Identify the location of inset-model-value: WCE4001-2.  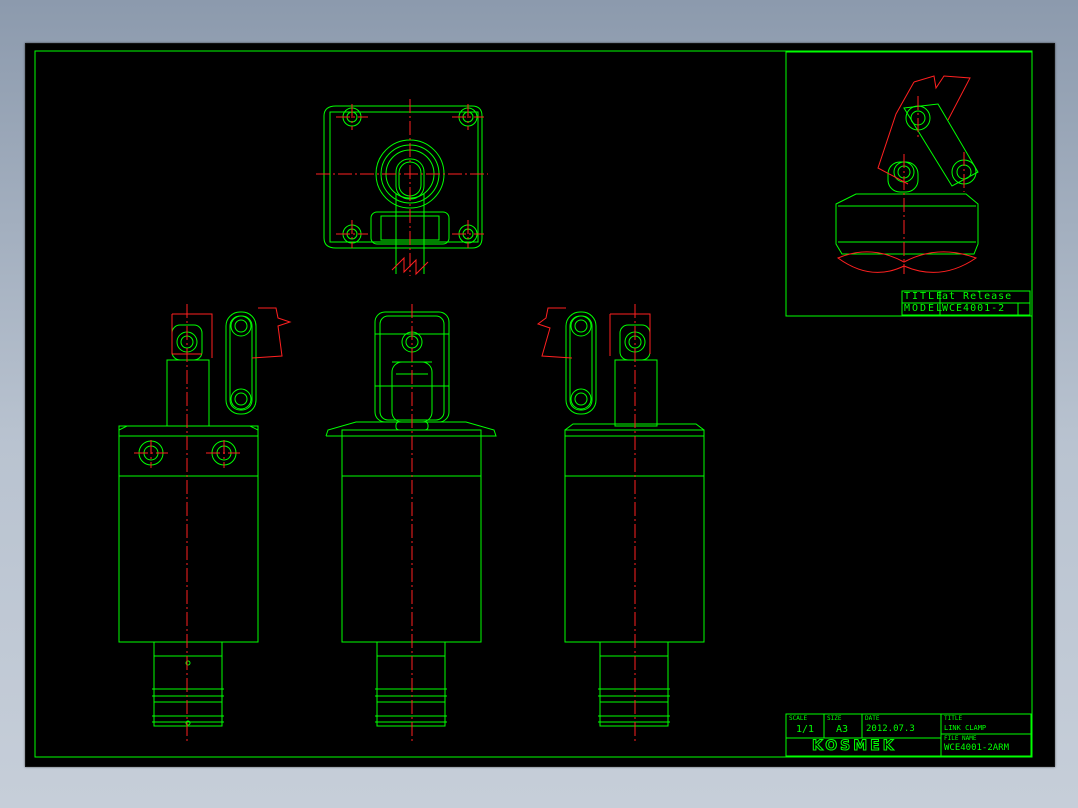
(974, 308).